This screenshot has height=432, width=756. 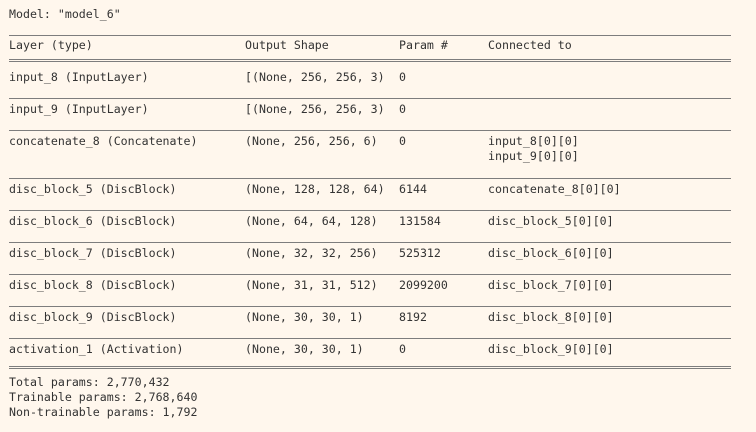 I want to click on param-count-cell: 2099200, so click(x=423, y=285).